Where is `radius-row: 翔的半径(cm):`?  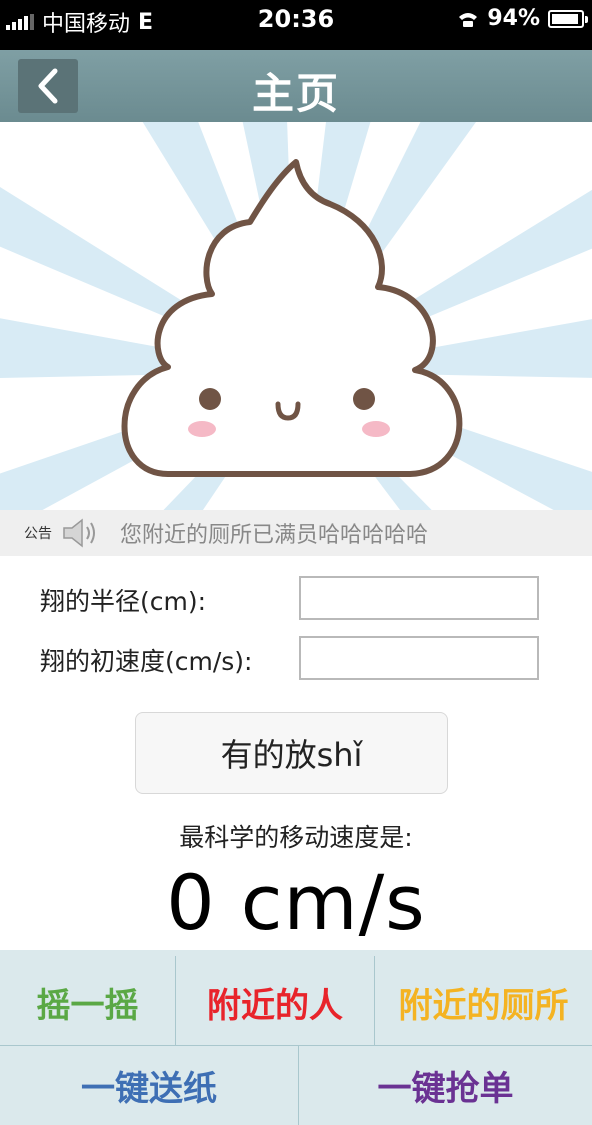
radius-row: 翔的半径(cm): is located at coordinates (296, 598).